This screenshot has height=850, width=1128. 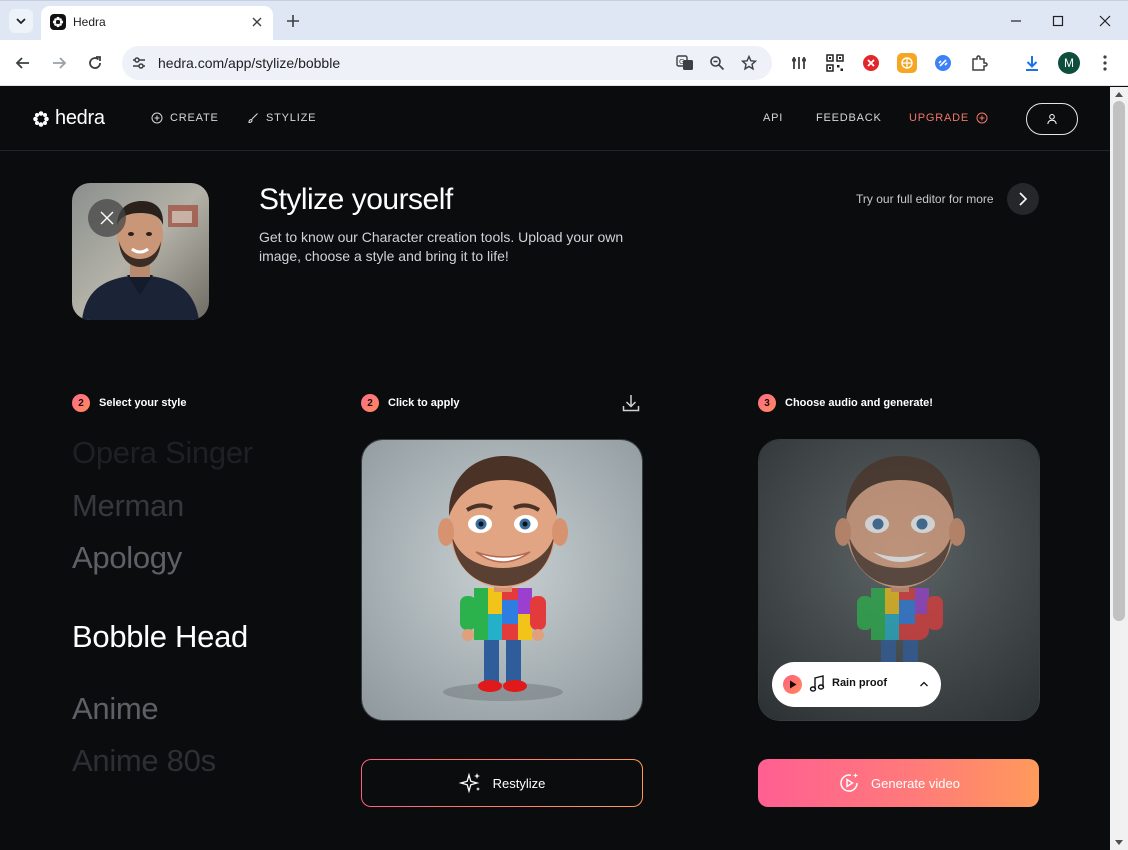 I want to click on hedra-logo-icon, so click(x=41, y=118).